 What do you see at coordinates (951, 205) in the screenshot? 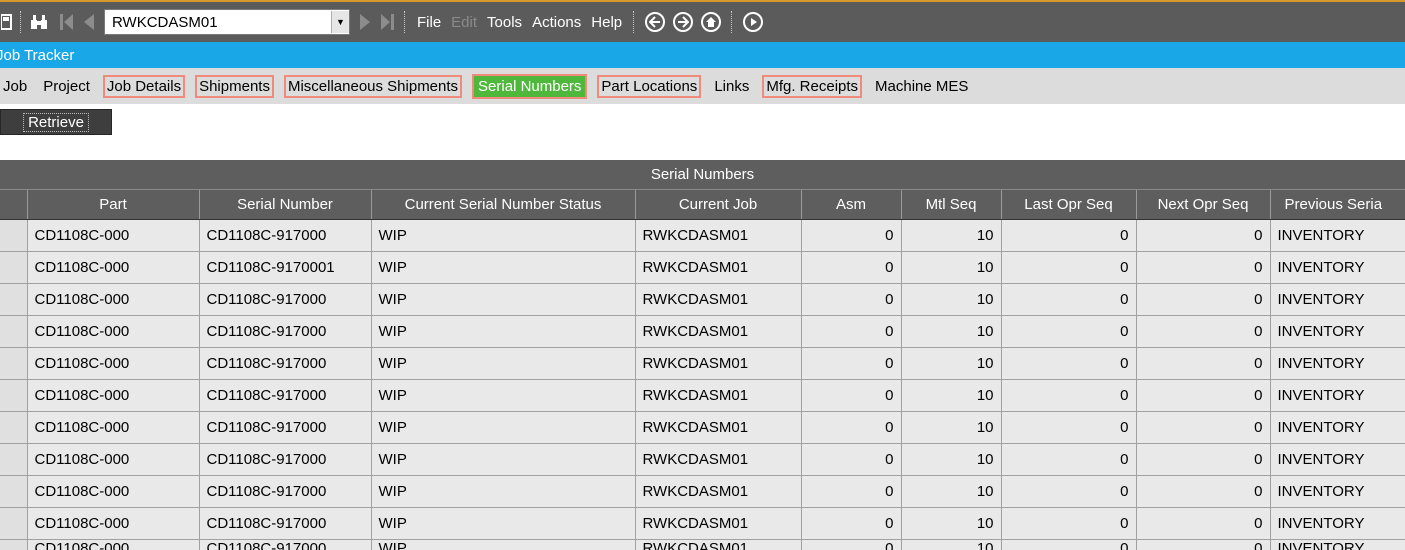
I see `column-header-mtl-seq: Mtl Seq` at bounding box center [951, 205].